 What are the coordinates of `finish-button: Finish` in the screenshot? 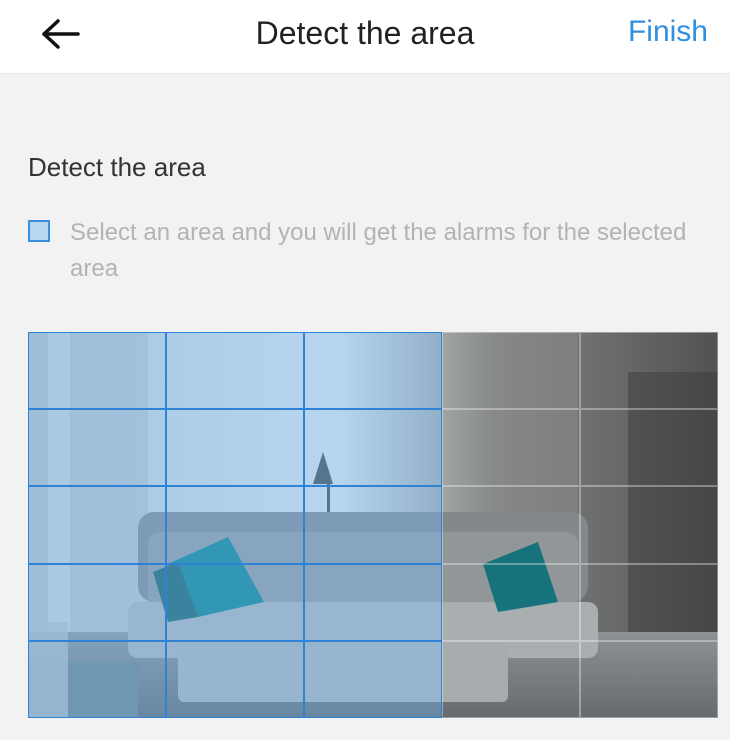 It's located at (668, 32).